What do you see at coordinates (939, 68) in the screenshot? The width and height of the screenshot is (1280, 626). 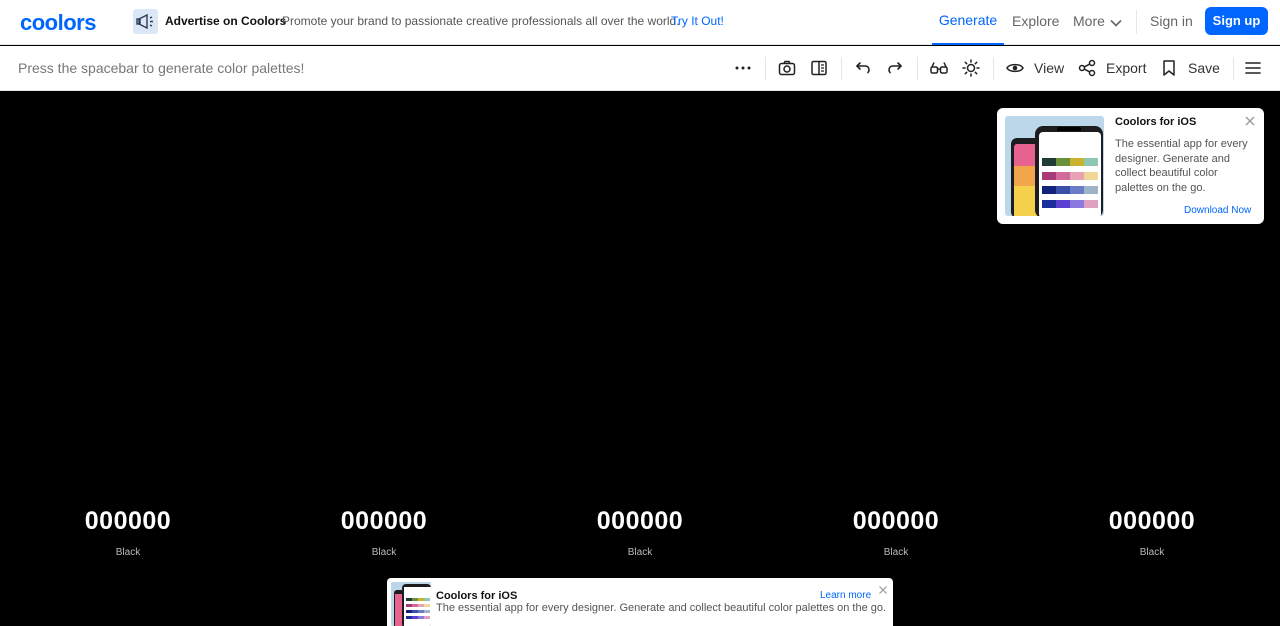 I see `glasses-icon` at bounding box center [939, 68].